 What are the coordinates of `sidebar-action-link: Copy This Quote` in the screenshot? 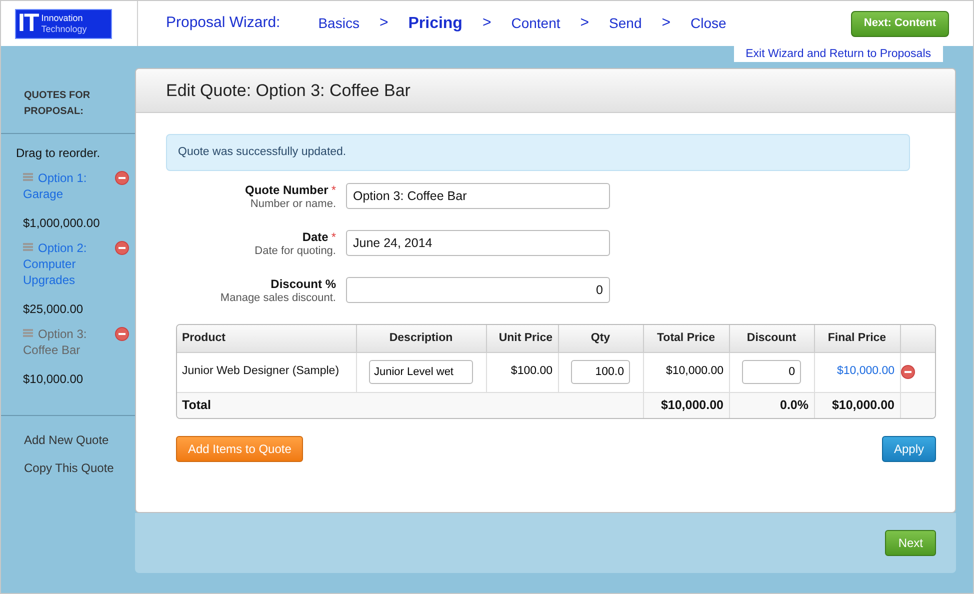 It's located at (79, 468).